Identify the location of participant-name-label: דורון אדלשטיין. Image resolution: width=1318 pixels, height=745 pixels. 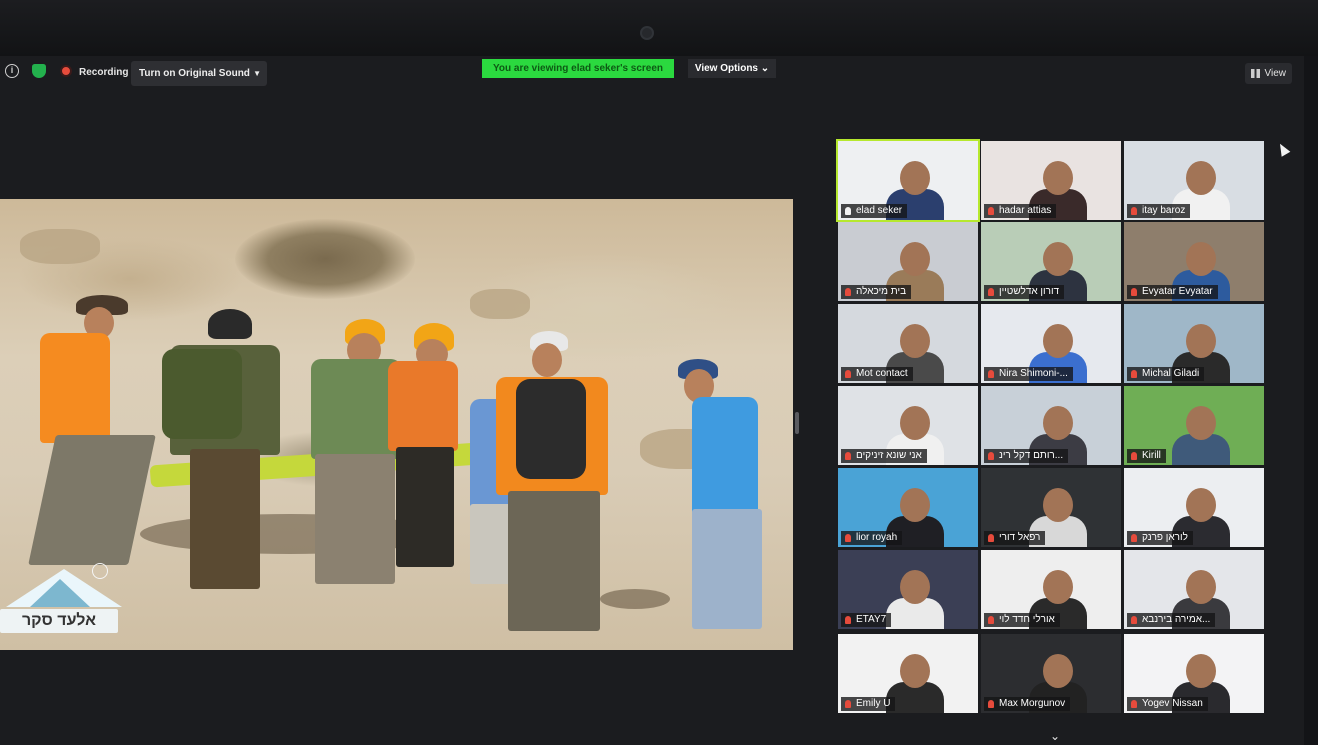
(1024, 292).